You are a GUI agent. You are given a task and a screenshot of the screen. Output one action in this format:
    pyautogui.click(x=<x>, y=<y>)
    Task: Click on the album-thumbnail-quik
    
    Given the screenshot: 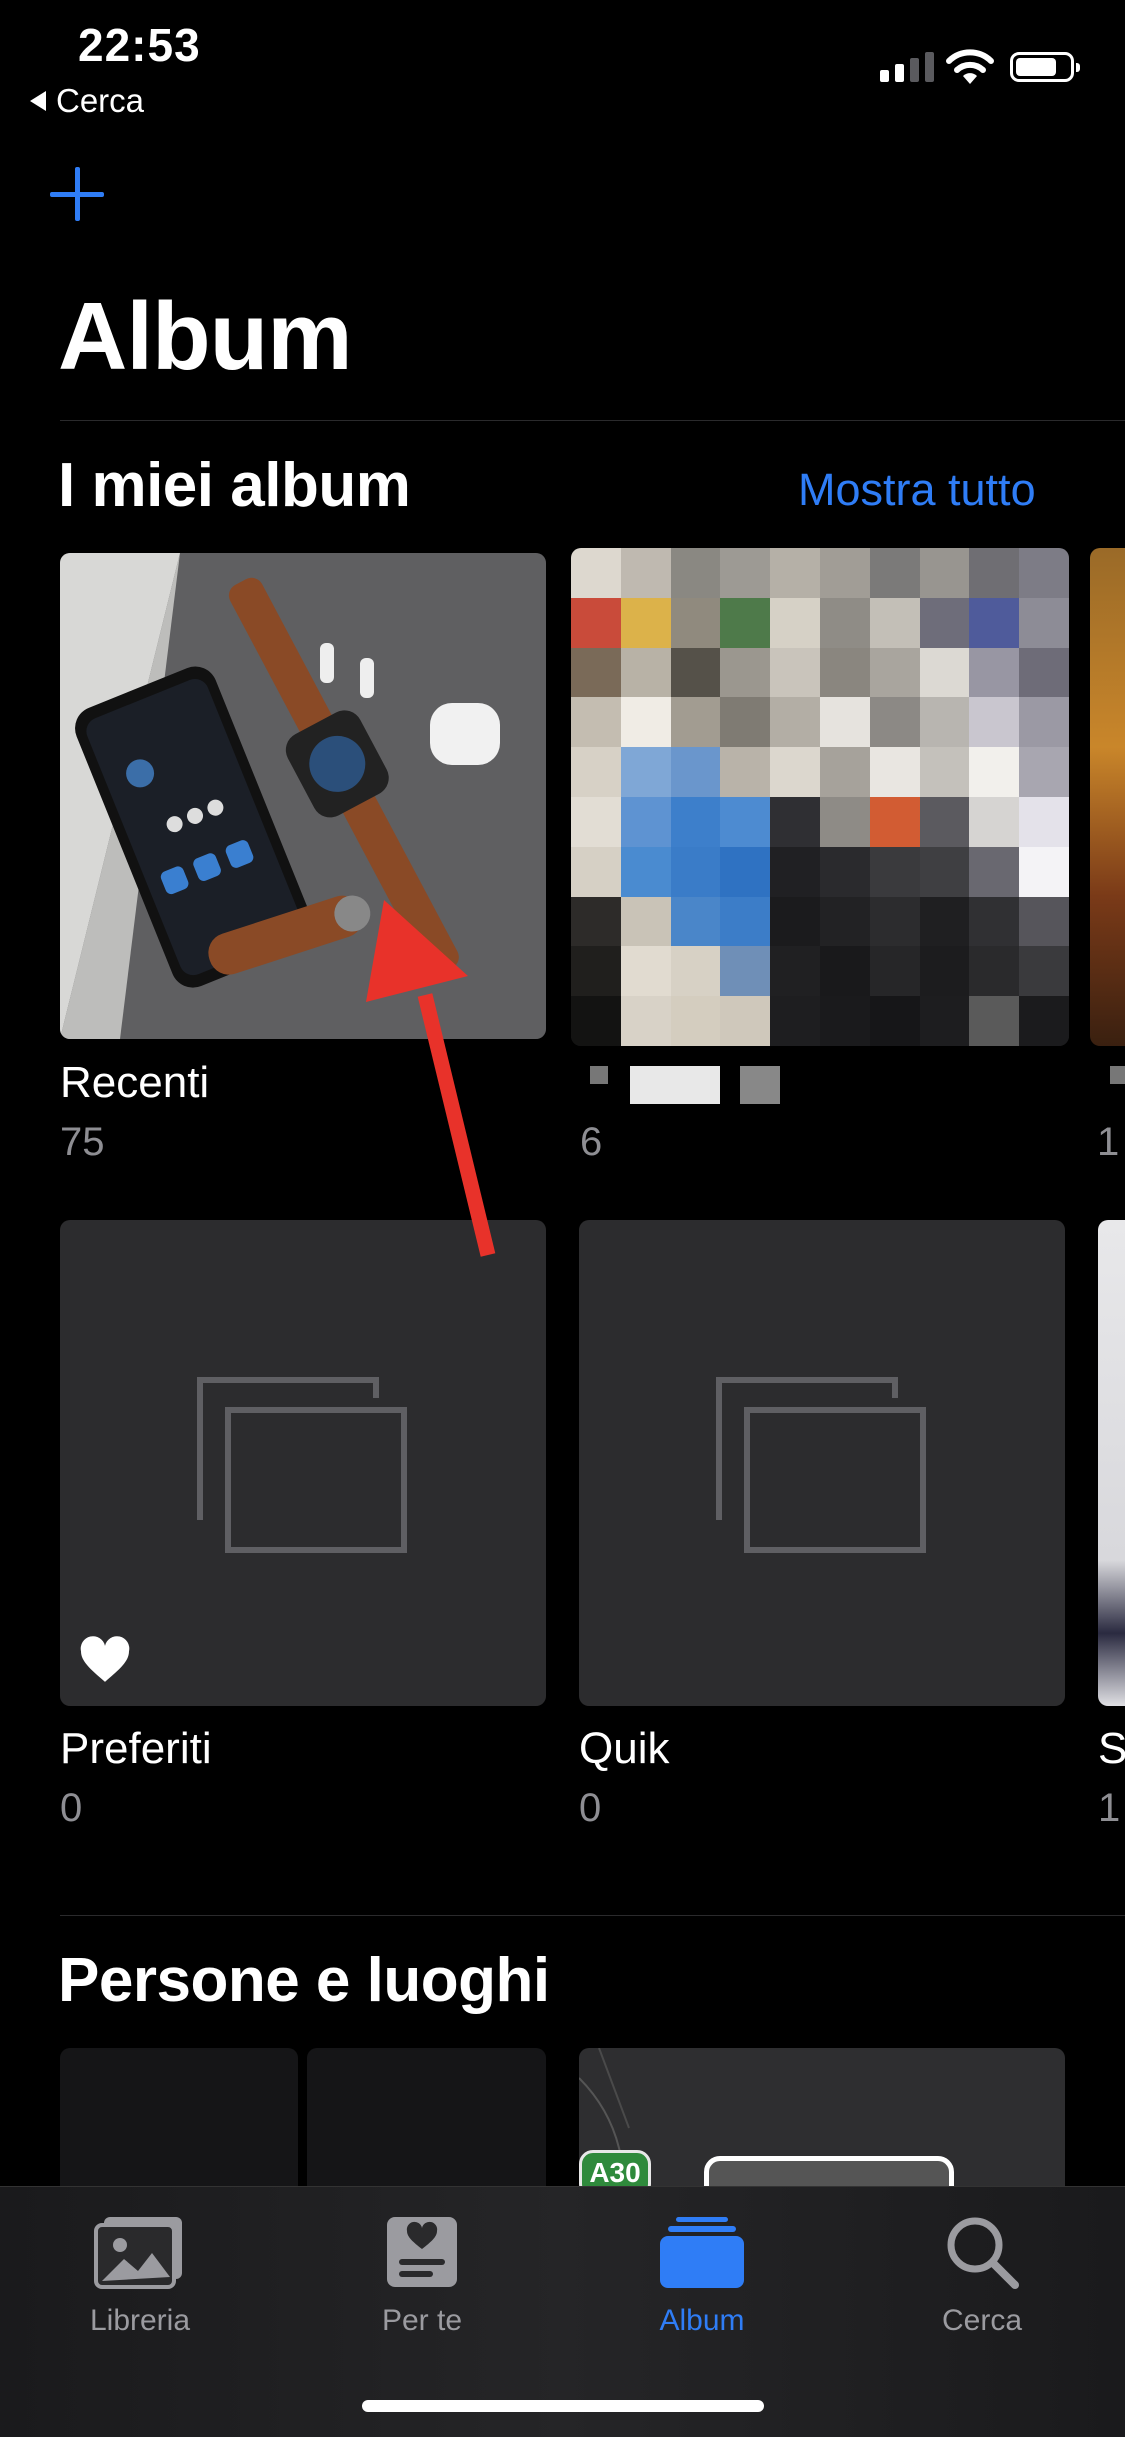 What is the action you would take?
    pyautogui.click(x=822, y=1463)
    